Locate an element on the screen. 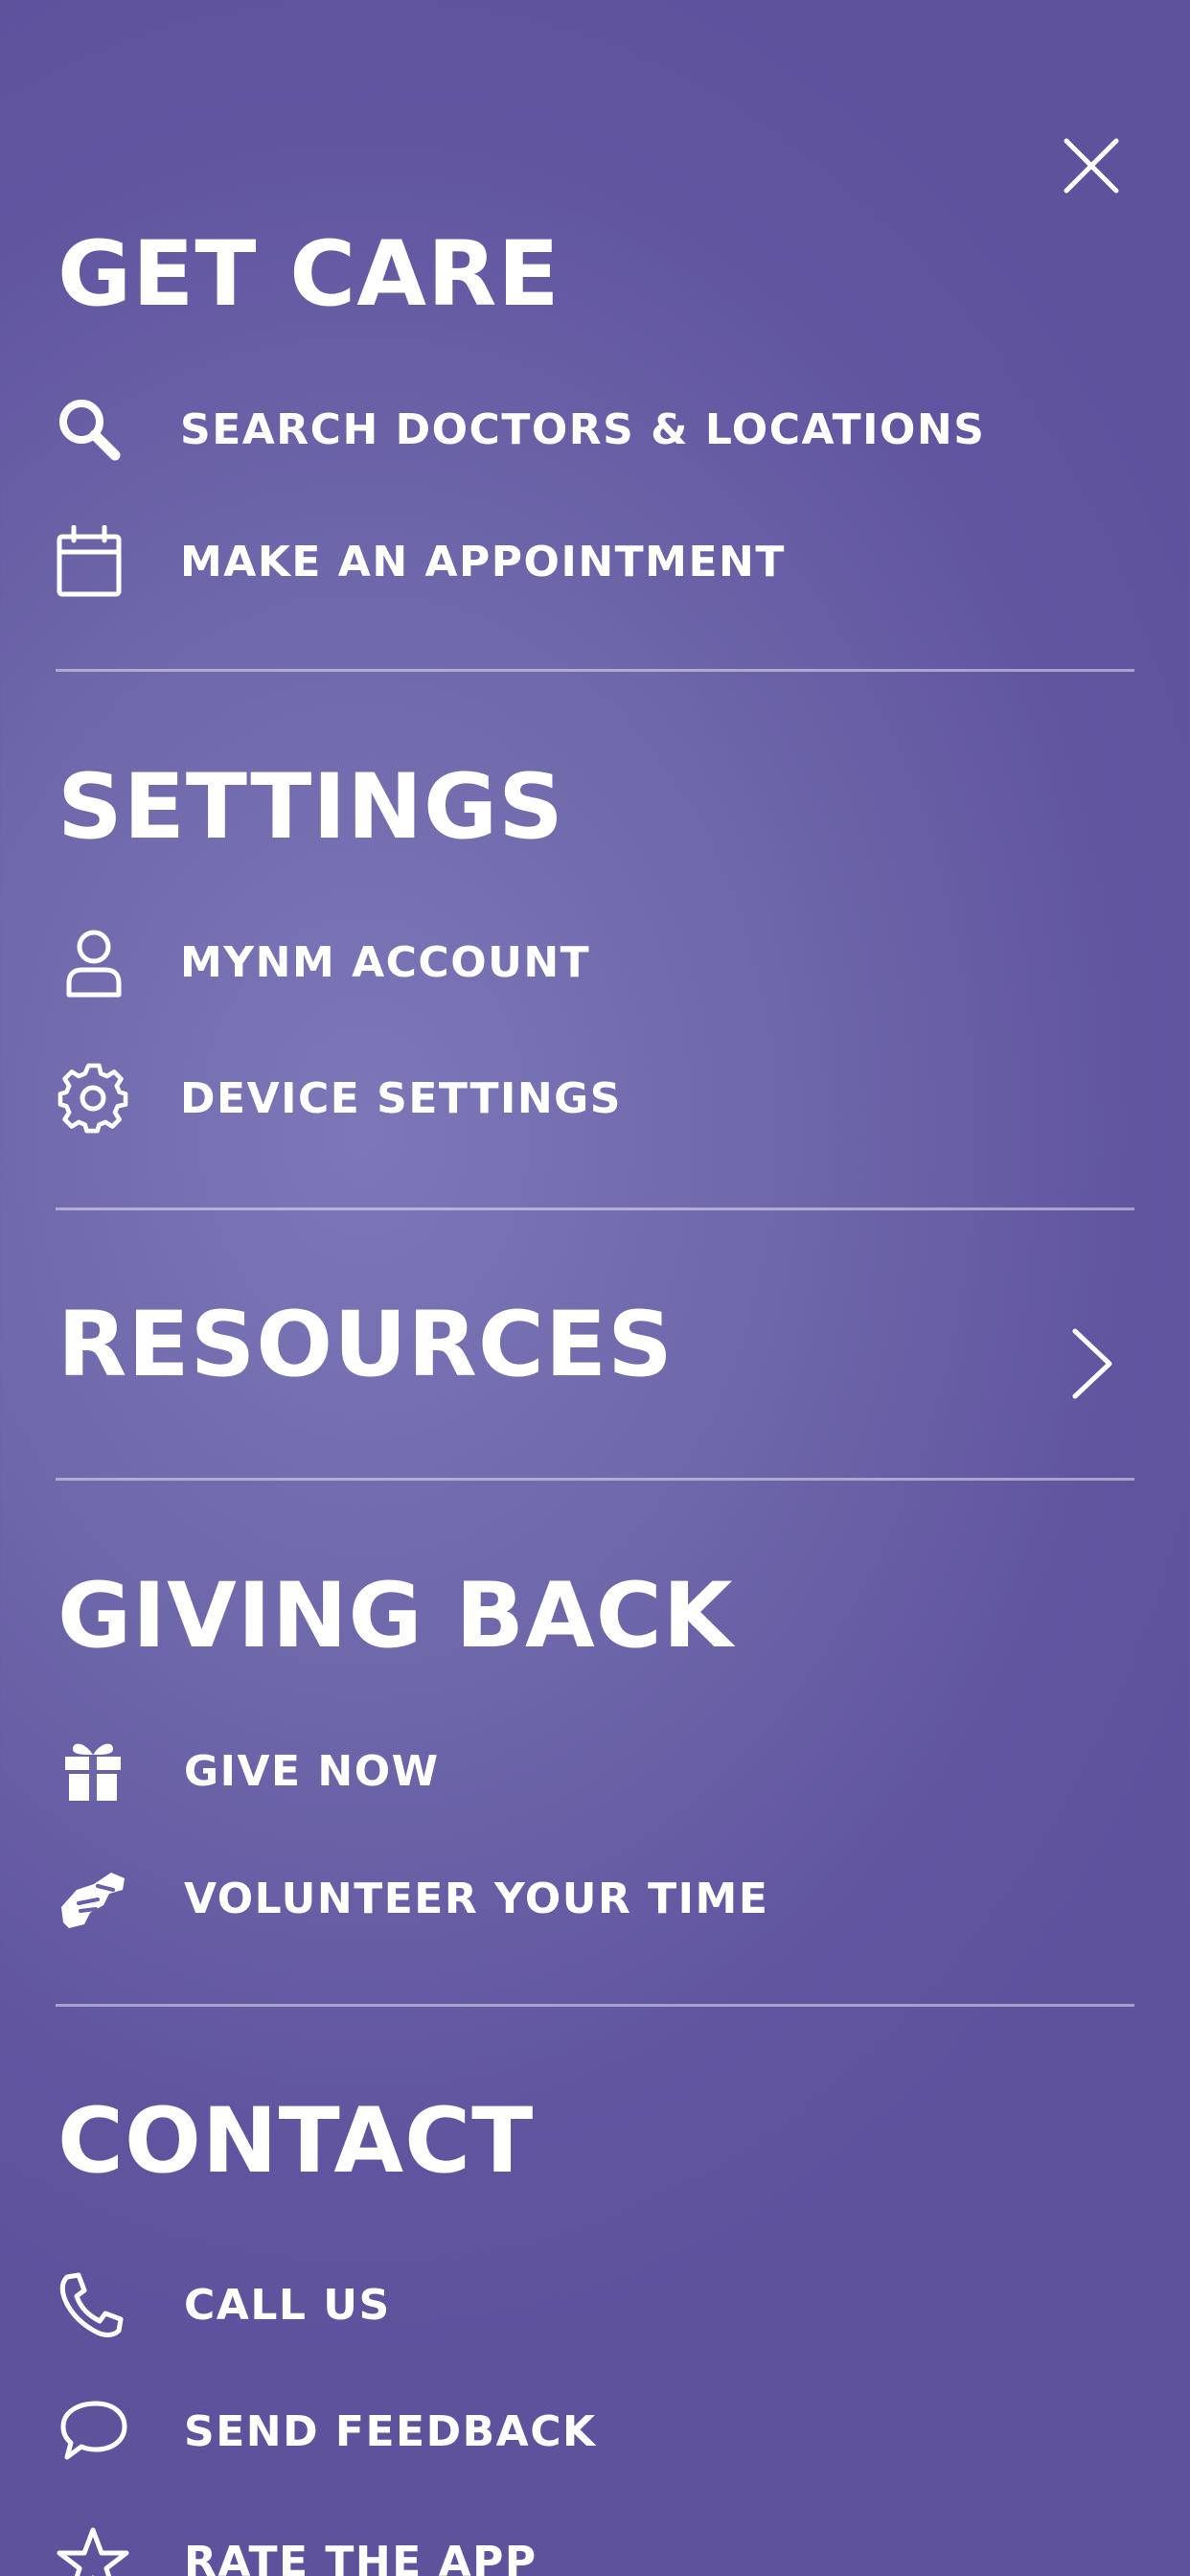  menu-item-device-settings: DEVICE SETTINGS is located at coordinates (583, 1098).